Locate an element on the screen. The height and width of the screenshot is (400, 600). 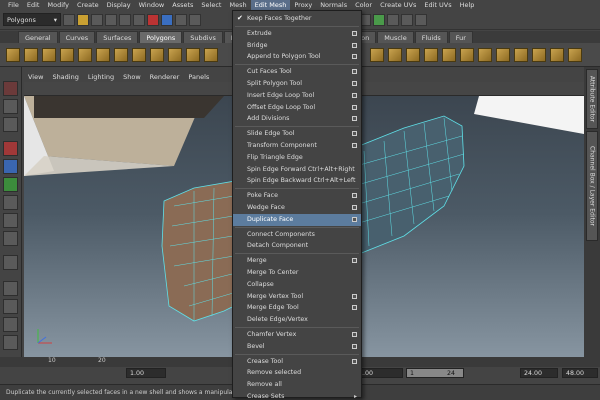
panel-menu-view: View is located at coordinates (35, 77).